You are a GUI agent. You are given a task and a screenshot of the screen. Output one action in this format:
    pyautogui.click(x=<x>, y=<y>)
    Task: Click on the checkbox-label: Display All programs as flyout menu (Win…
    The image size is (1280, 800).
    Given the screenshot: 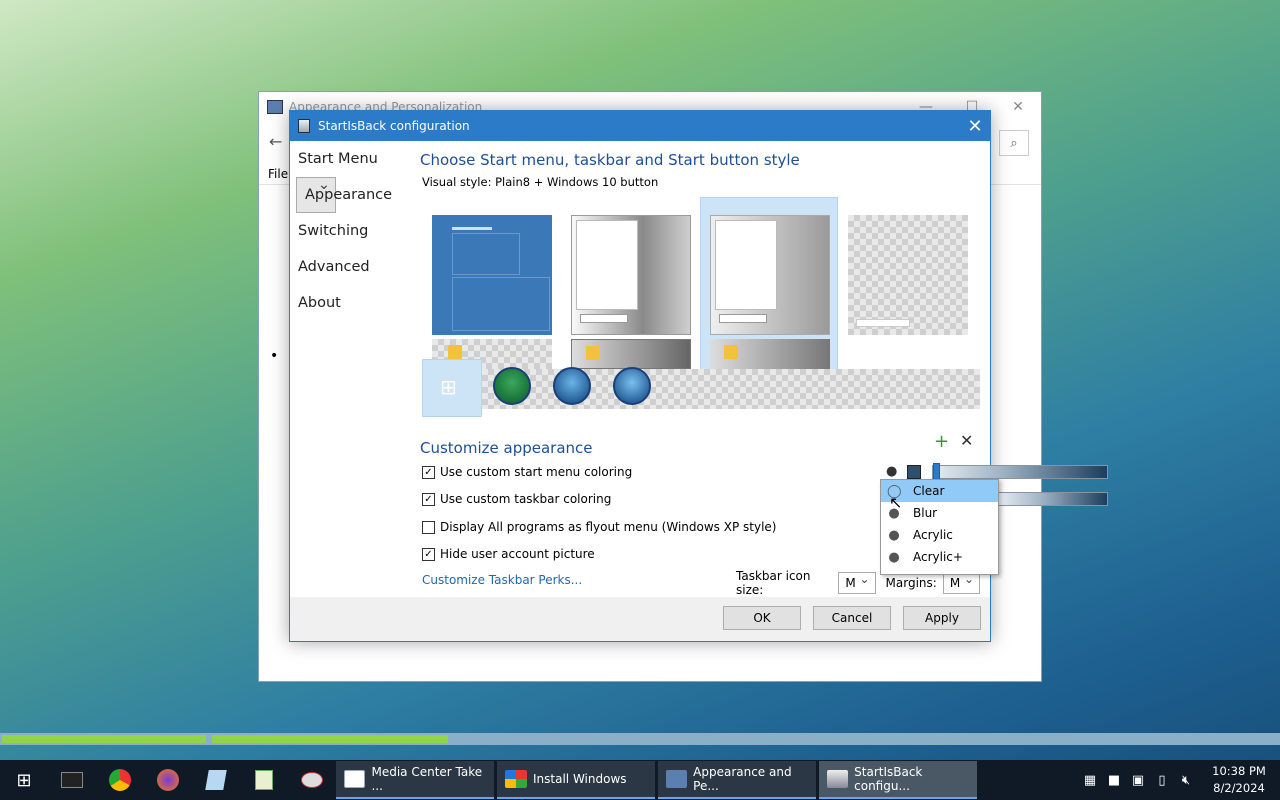 What is the action you would take?
    pyautogui.click(x=608, y=527)
    